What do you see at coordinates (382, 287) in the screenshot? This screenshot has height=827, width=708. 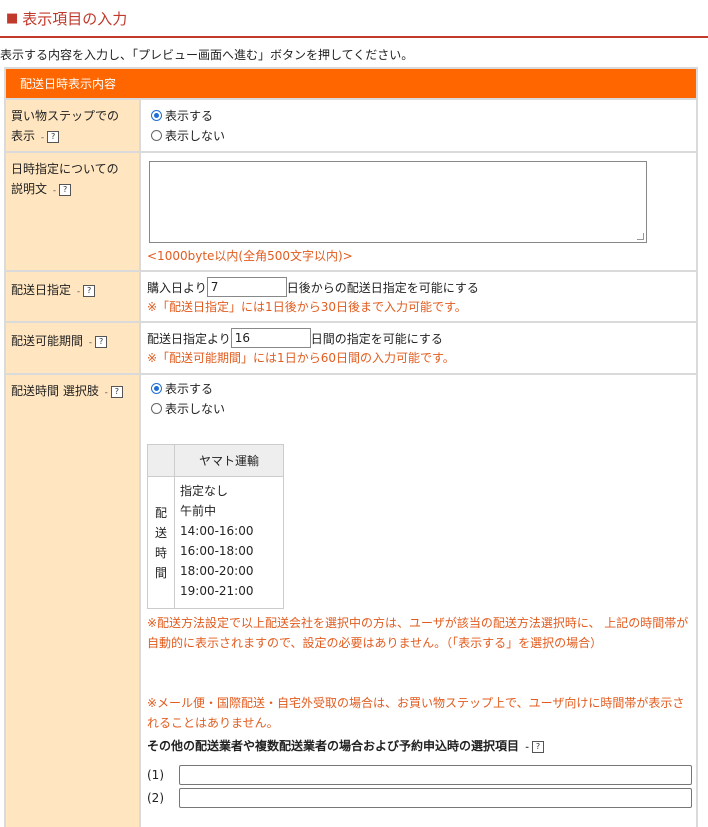 I see `delivery-date-suffix: 日後からの配送日指定を可能にする` at bounding box center [382, 287].